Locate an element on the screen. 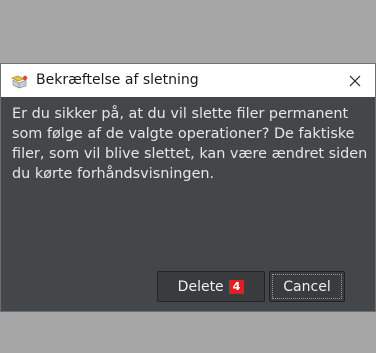 This screenshot has width=376, height=353. cancel-button: Cancel is located at coordinates (307, 286).